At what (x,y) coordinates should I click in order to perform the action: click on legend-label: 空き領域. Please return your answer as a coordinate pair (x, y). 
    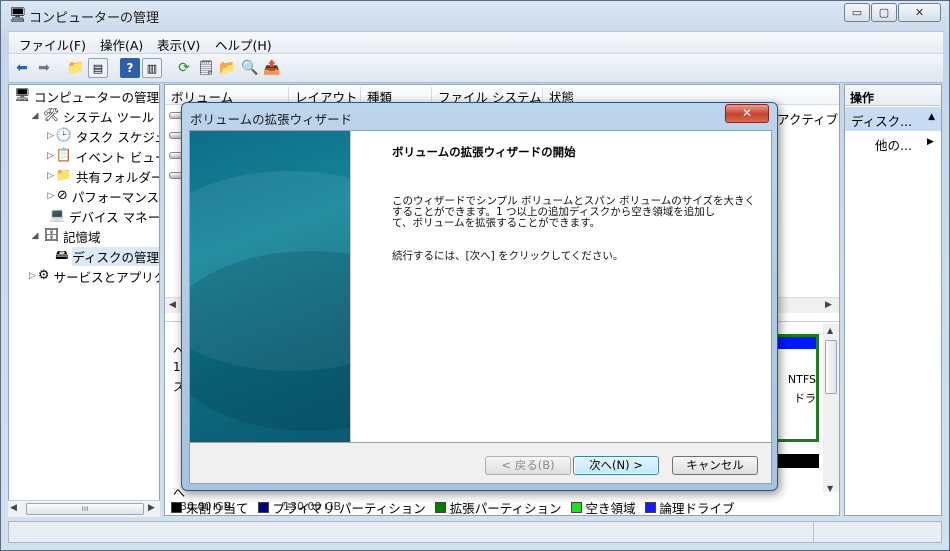
    Looking at the image, I should click on (610, 508).